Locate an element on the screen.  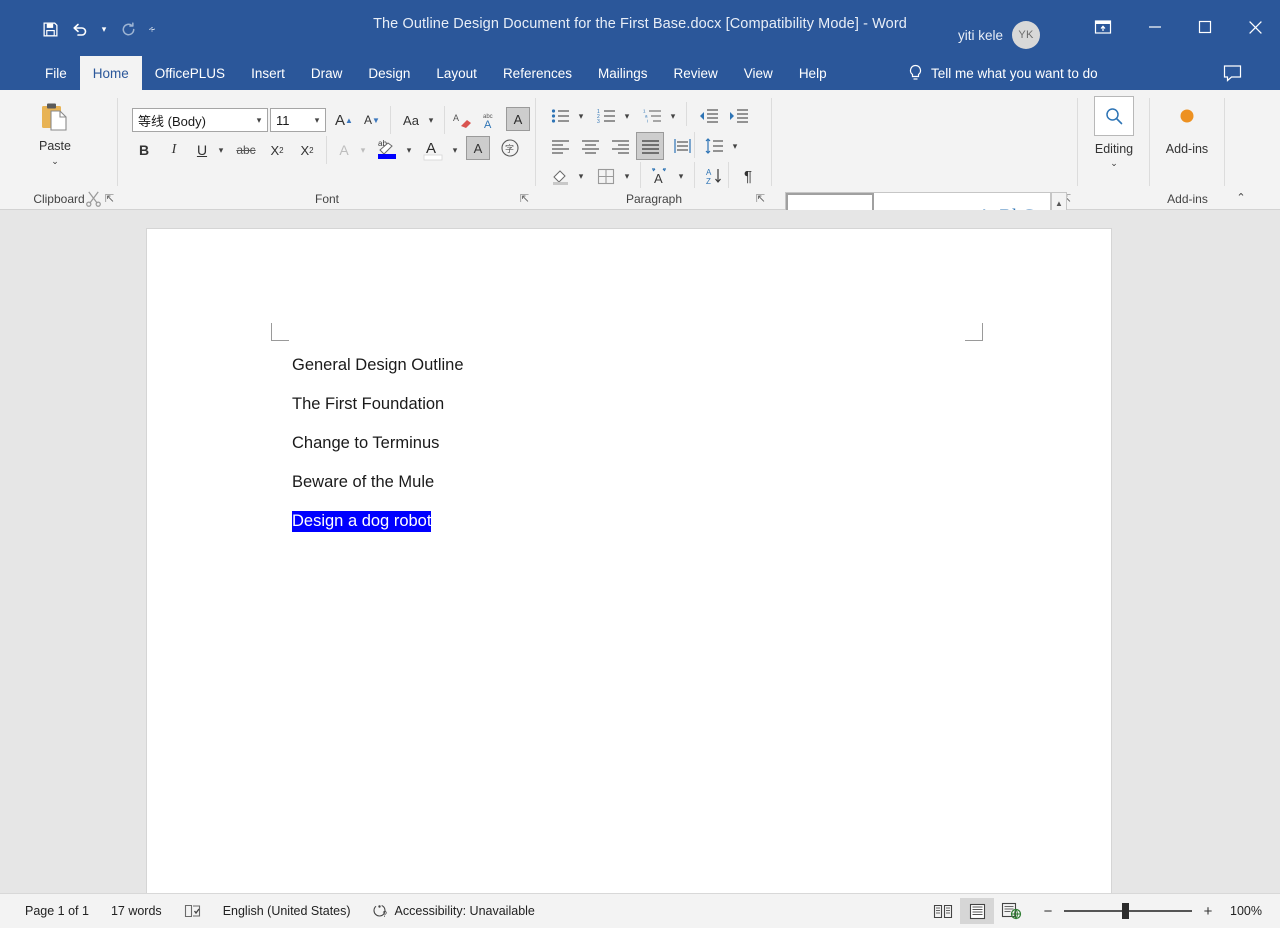
tab-help: Help is located at coordinates (813, 73).